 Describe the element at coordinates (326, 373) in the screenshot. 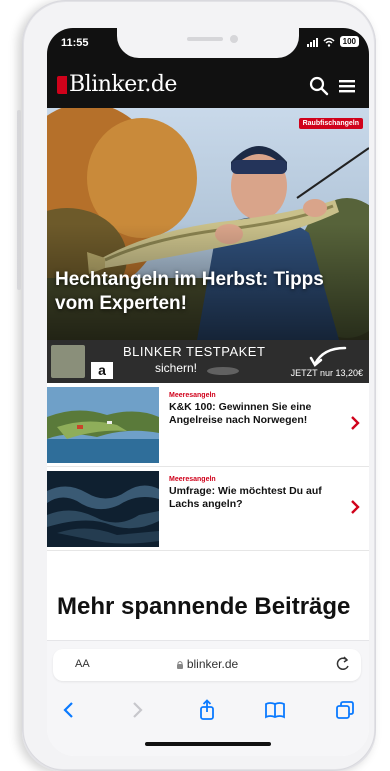

I see `ad-price: JETZT nur 13,20€` at that location.